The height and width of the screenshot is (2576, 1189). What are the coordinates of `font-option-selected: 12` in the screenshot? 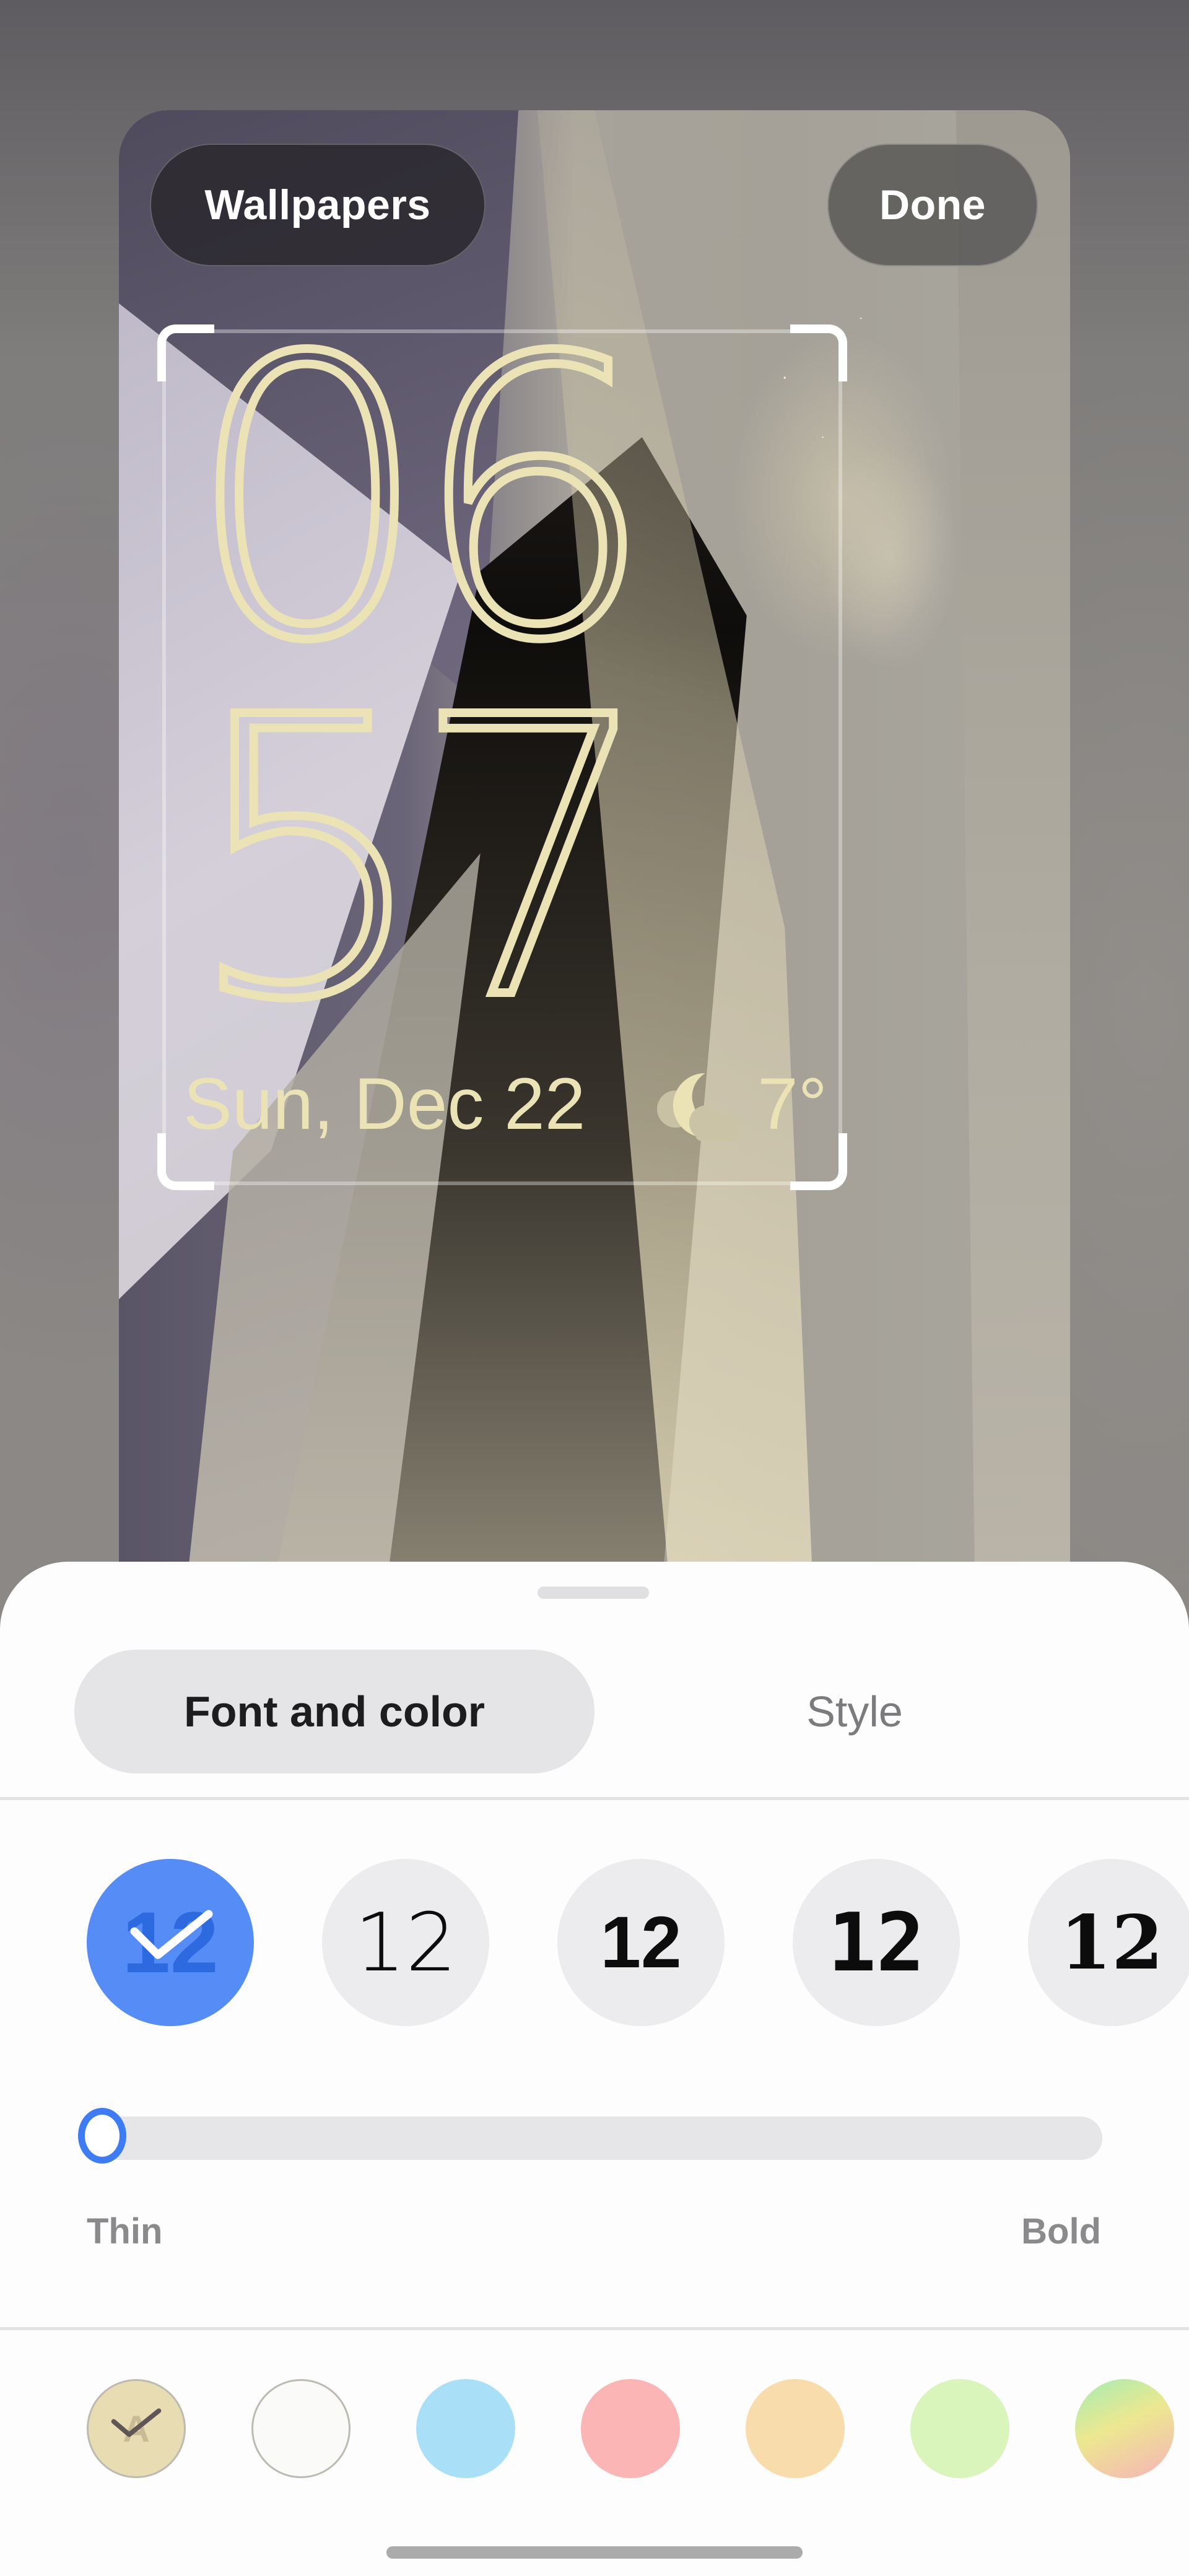 It's located at (170, 1942).